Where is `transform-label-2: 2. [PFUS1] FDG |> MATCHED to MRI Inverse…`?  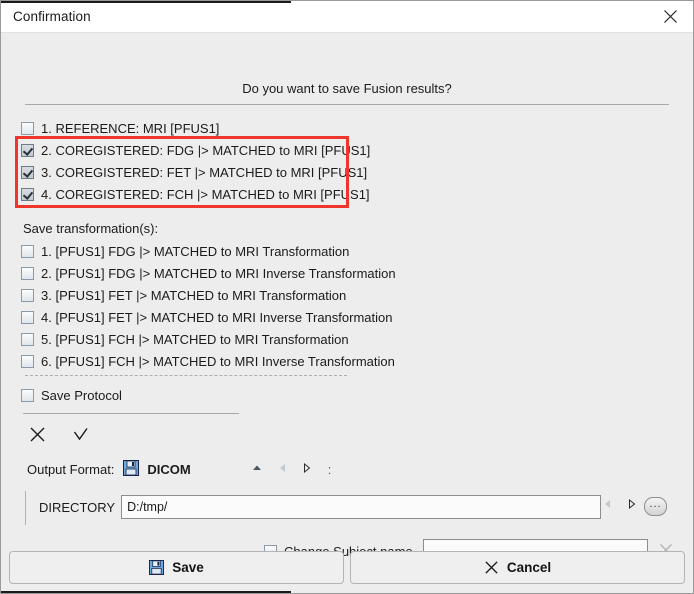
transform-label-2: 2. [PFUS1] FDG |> MATCHED to MRI Inverse… is located at coordinates (218, 273).